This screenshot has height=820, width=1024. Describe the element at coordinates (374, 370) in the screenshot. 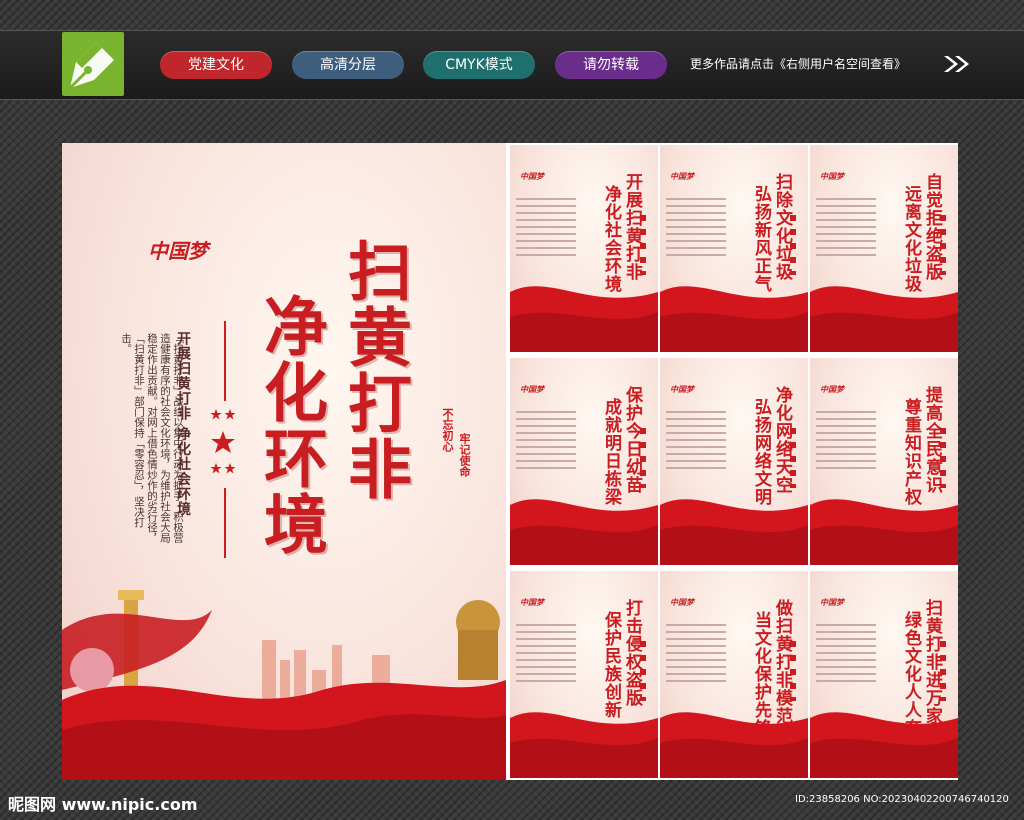

I see `main-title-line1: 扫黄打非` at that location.